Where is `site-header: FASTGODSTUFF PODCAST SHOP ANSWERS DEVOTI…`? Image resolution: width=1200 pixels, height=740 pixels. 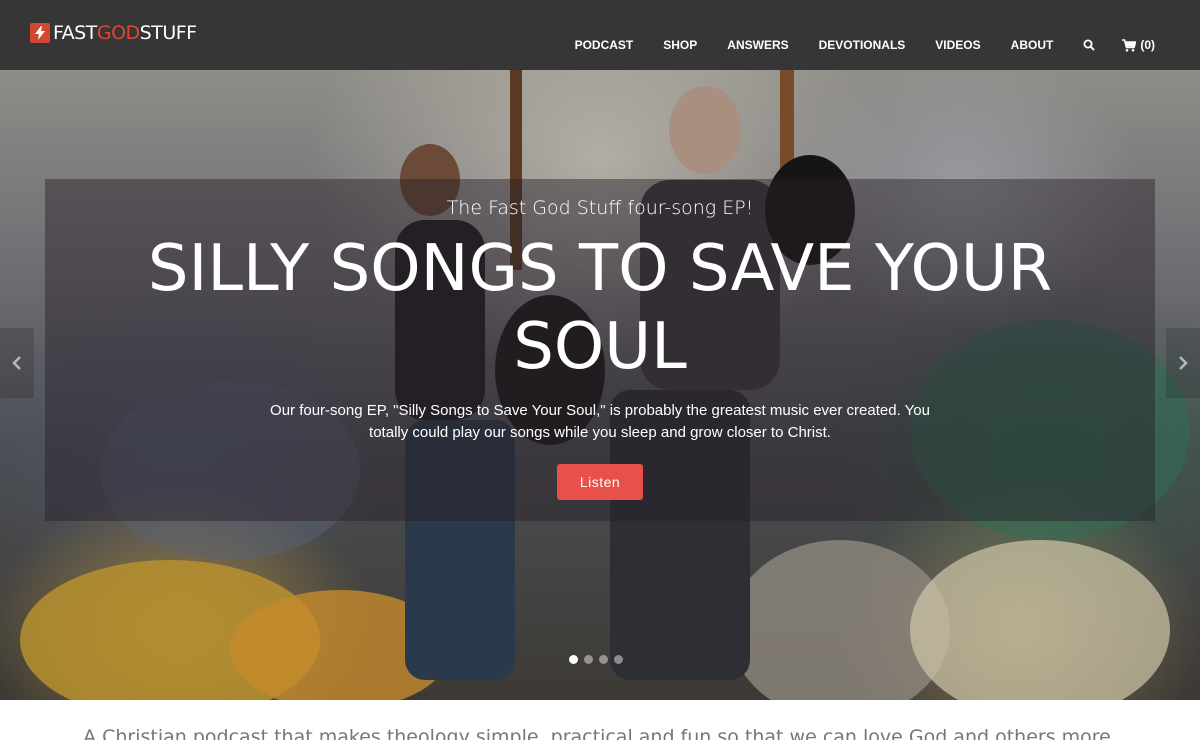
site-header: FASTGODSTUFF PODCAST SHOP ANSWERS DEVOTI… is located at coordinates (600, 35).